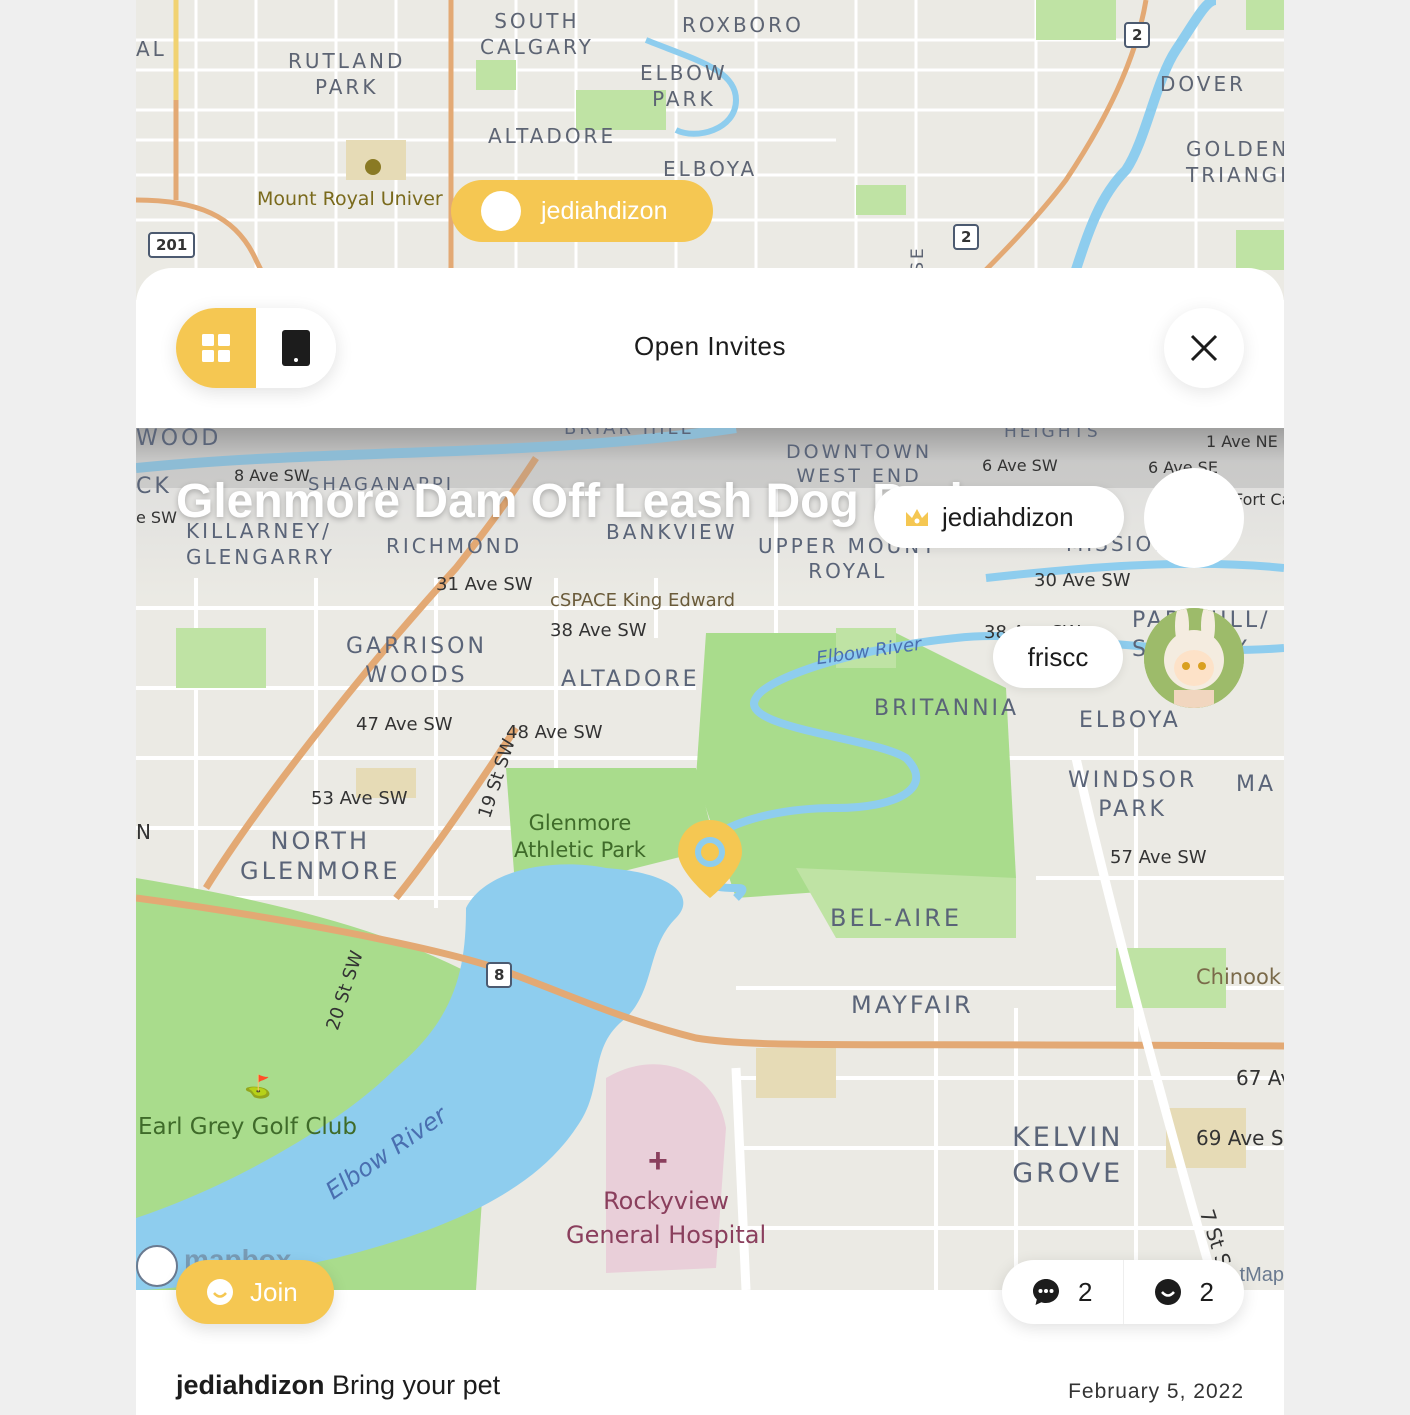 The width and height of the screenshot is (1410, 1415). What do you see at coordinates (1046, 1292) in the screenshot?
I see `comment-icon` at bounding box center [1046, 1292].